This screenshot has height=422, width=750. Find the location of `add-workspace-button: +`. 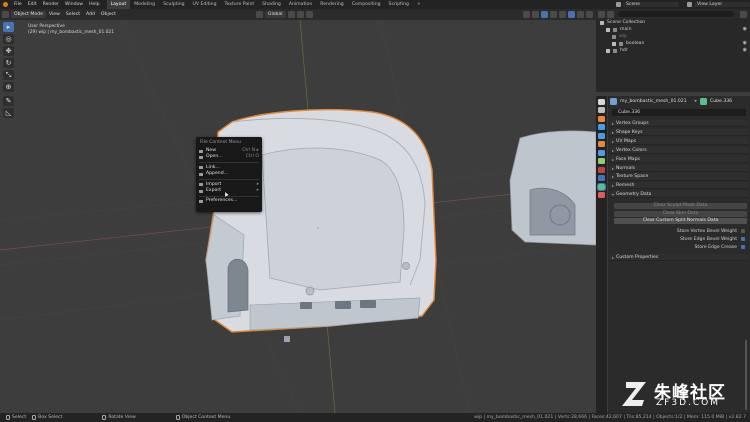

add-workspace-button: + is located at coordinates (419, 4).